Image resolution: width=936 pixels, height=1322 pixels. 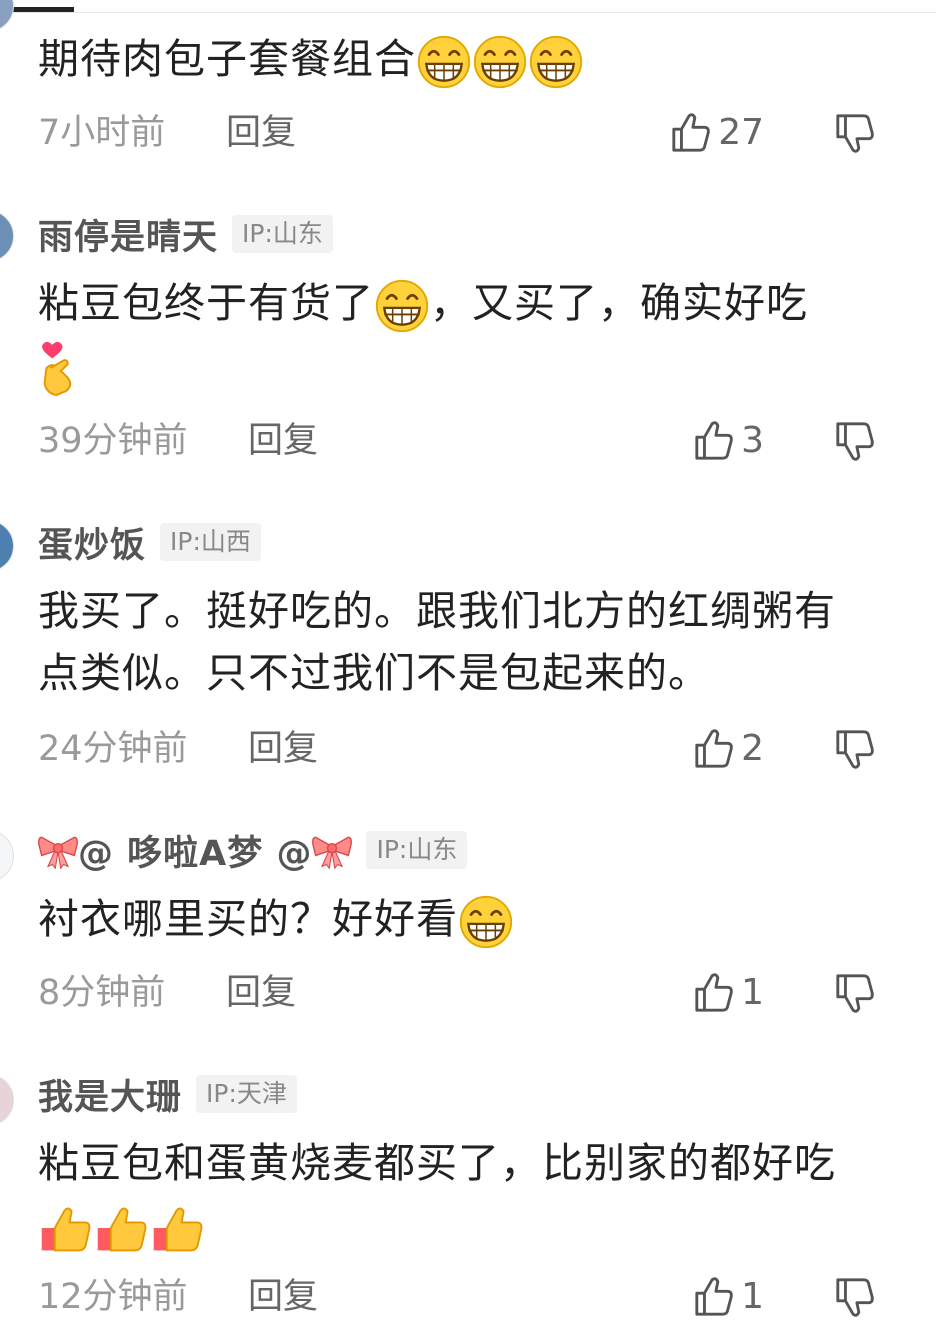 What do you see at coordinates (468, 749) in the screenshot?
I see `comment-meta: 24分钟前 回复 2` at bounding box center [468, 749].